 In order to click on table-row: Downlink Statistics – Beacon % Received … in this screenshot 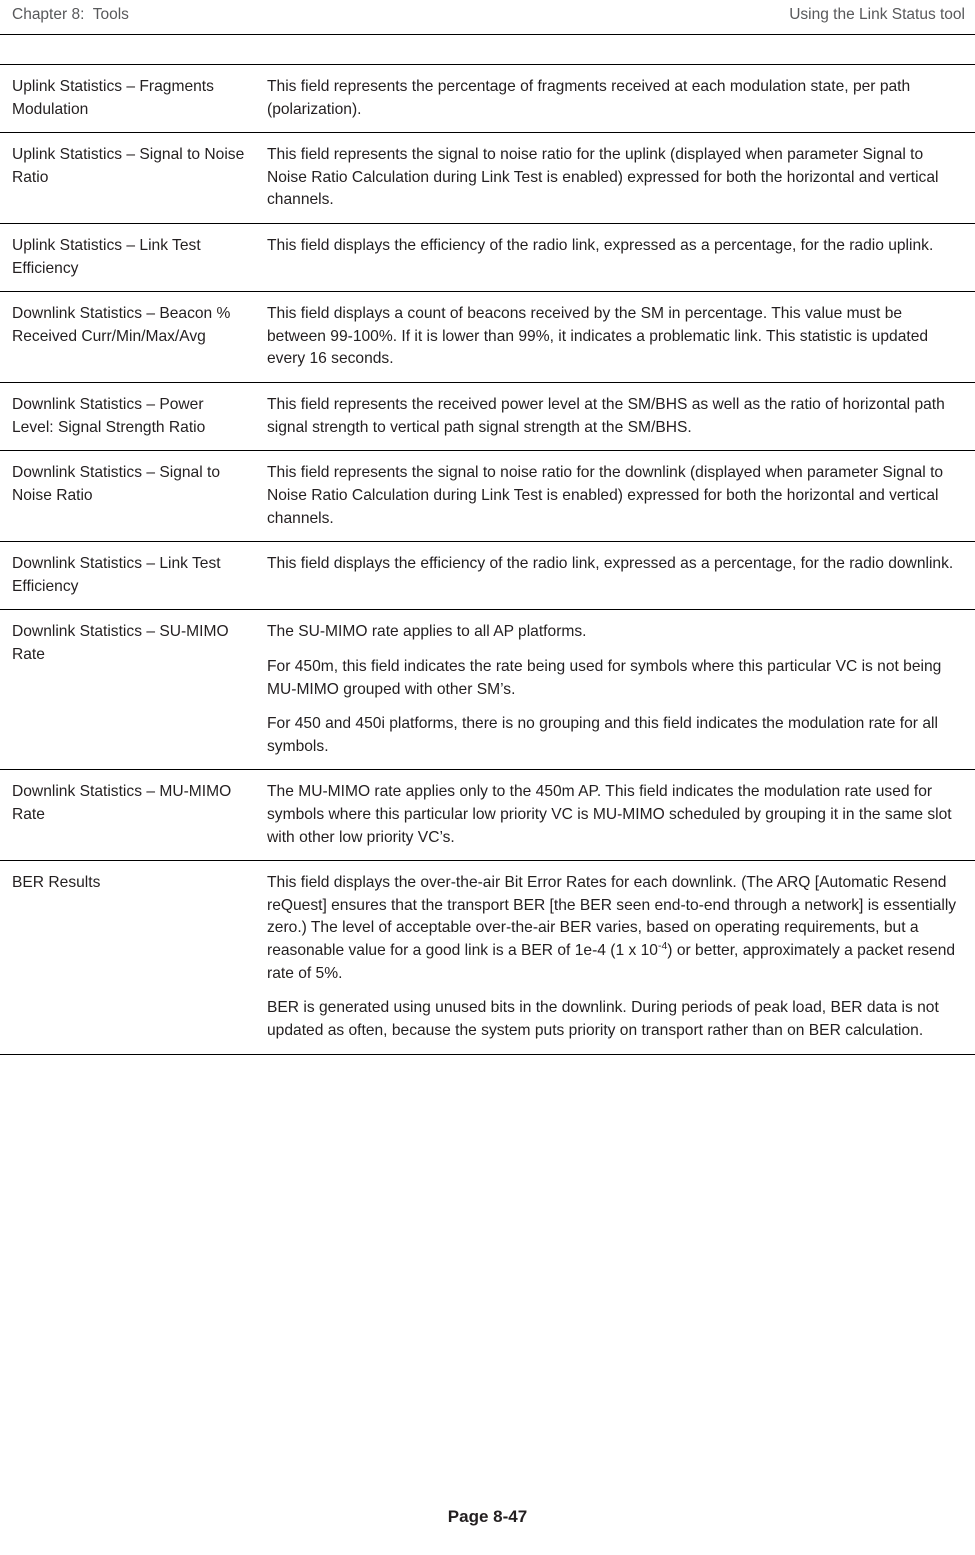, I will do `click(487, 337)`.